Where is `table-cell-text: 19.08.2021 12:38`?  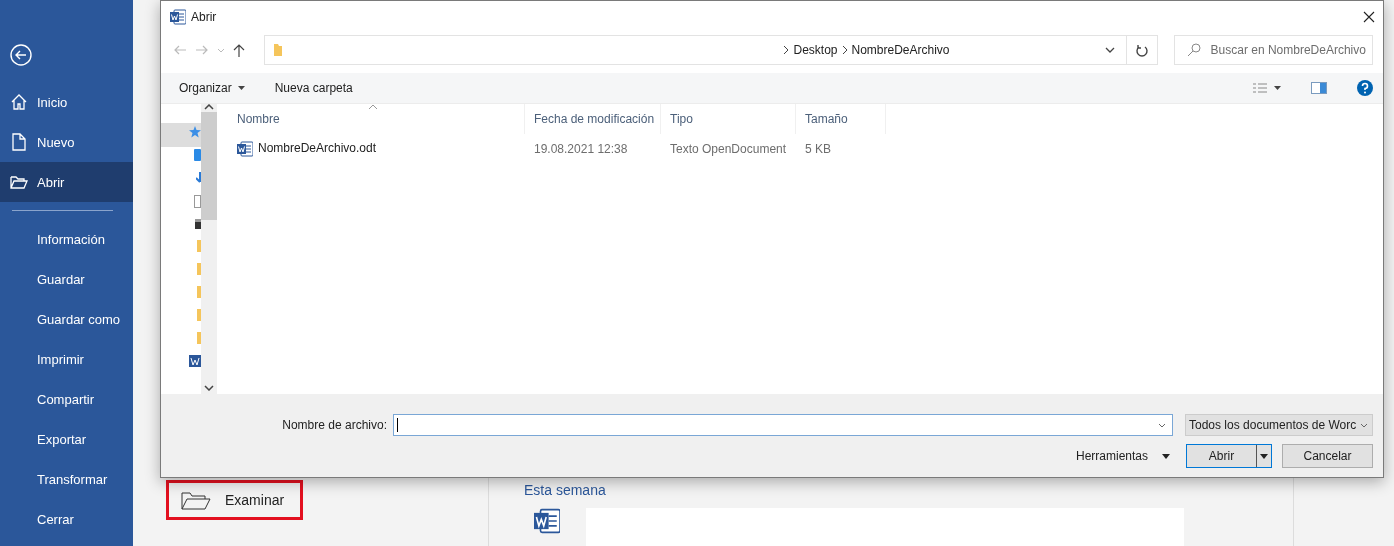
table-cell-text: 19.08.2021 12:38 is located at coordinates (581, 149).